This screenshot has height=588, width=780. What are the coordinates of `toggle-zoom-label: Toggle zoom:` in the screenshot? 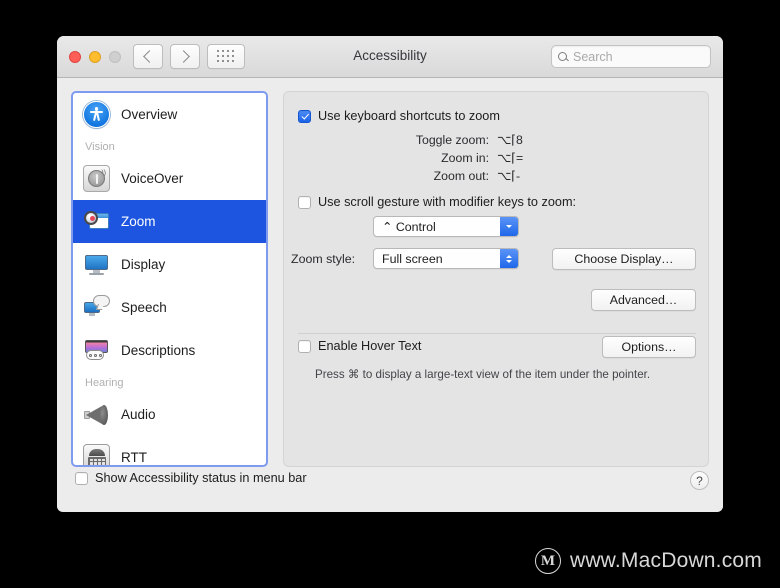 It's located at (452, 140).